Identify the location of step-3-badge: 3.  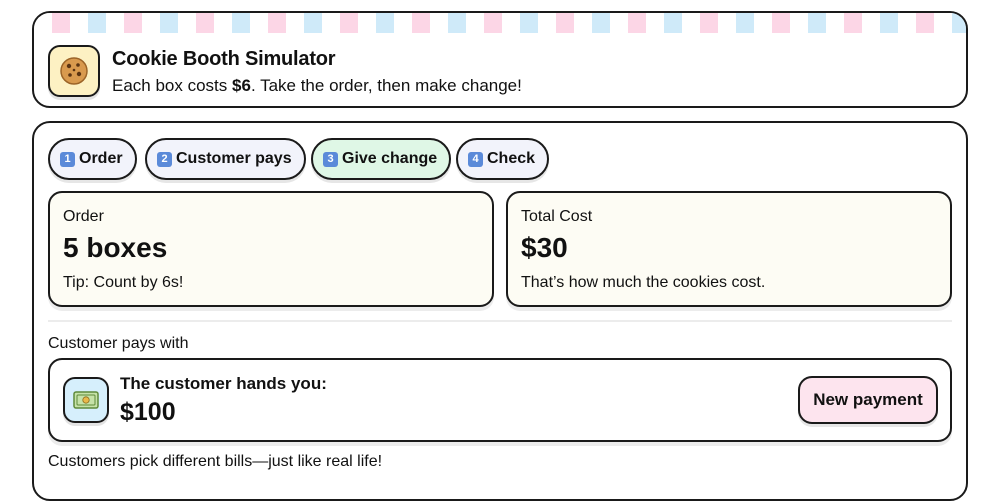
(330, 159).